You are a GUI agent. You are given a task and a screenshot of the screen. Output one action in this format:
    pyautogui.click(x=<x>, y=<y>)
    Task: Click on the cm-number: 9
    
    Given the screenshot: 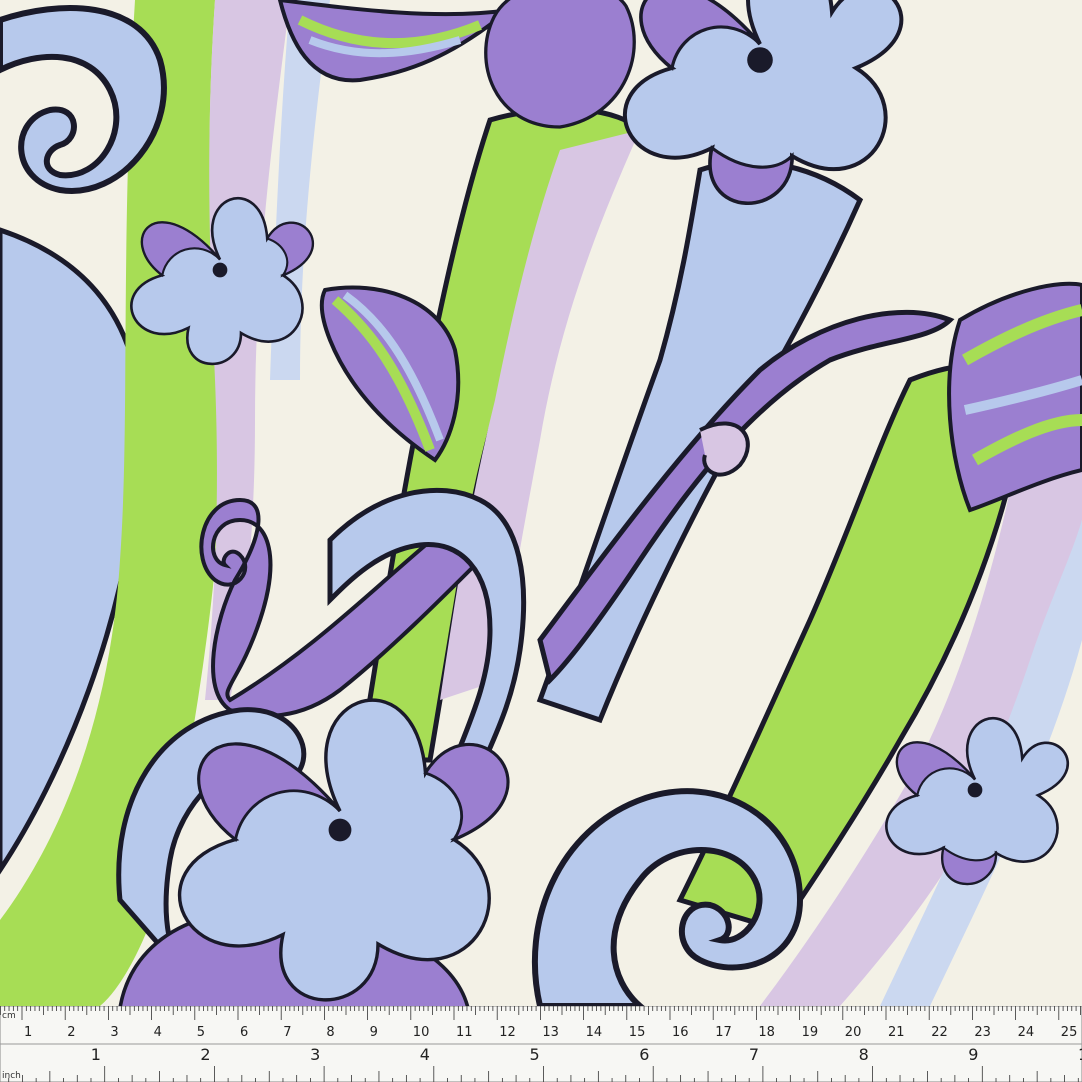 What is the action you would take?
    pyautogui.click(x=374, y=1032)
    